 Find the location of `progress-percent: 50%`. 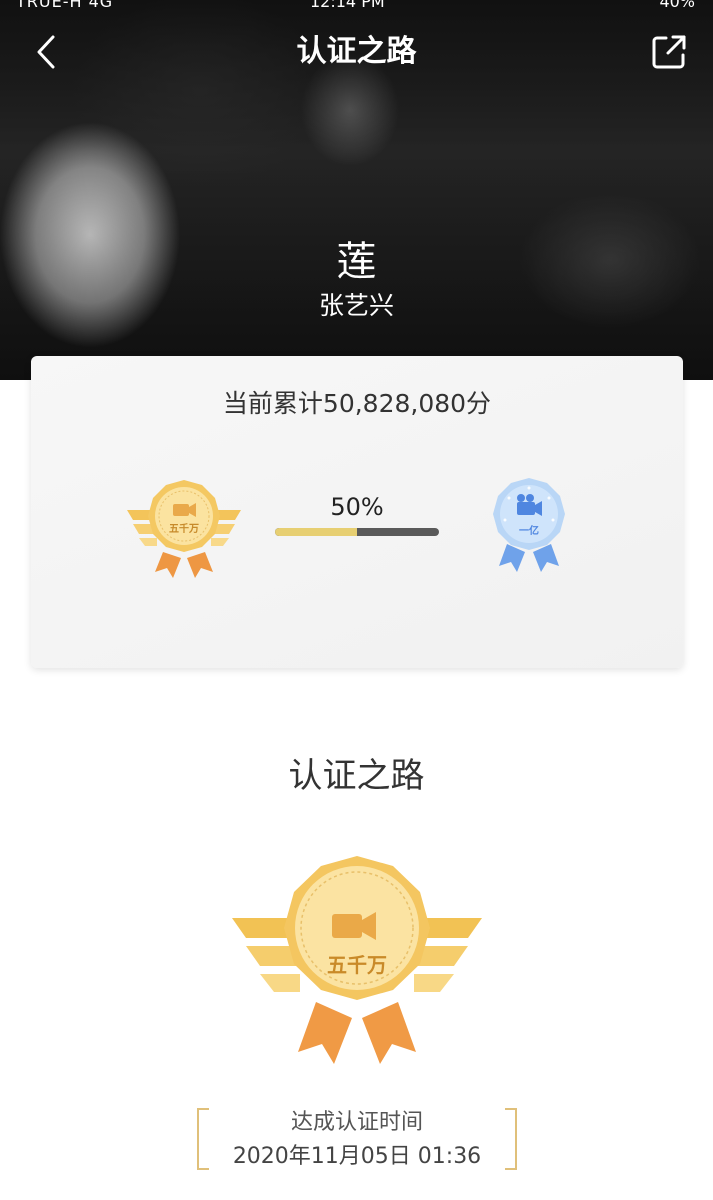

progress-percent: 50% is located at coordinates (357, 507).